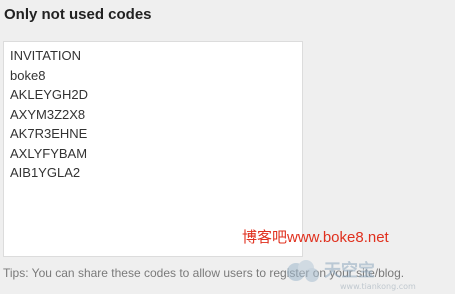  What do you see at coordinates (49, 133) in the screenshot?
I see `code-item: AK7R3EHNE` at bounding box center [49, 133].